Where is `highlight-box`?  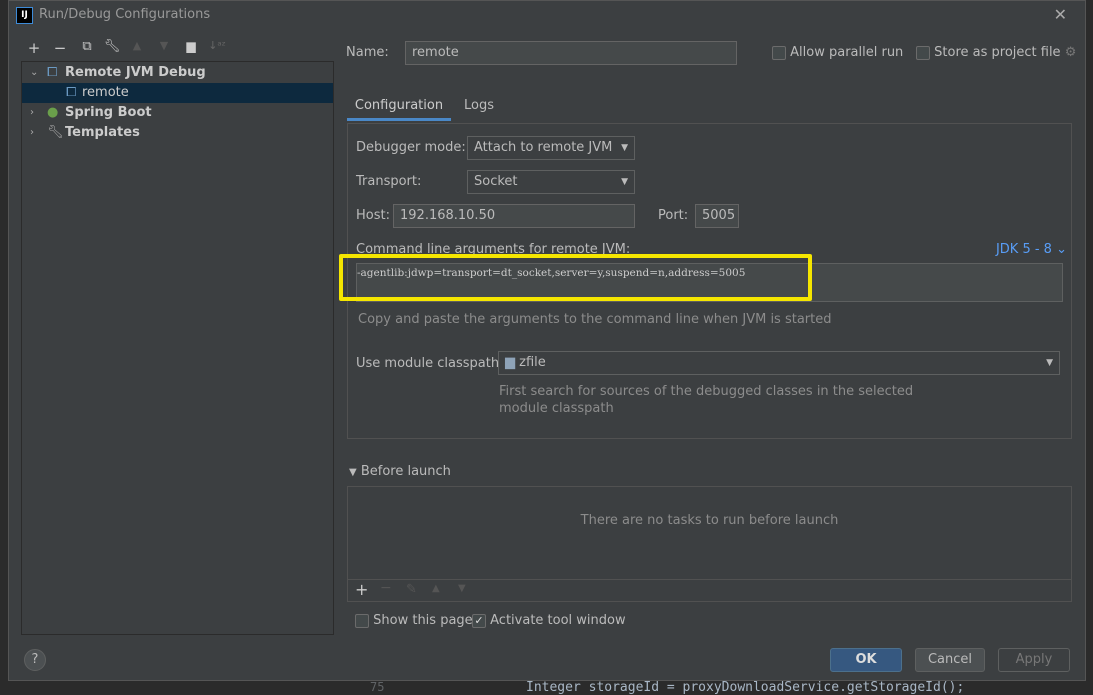 highlight-box is located at coordinates (575, 277).